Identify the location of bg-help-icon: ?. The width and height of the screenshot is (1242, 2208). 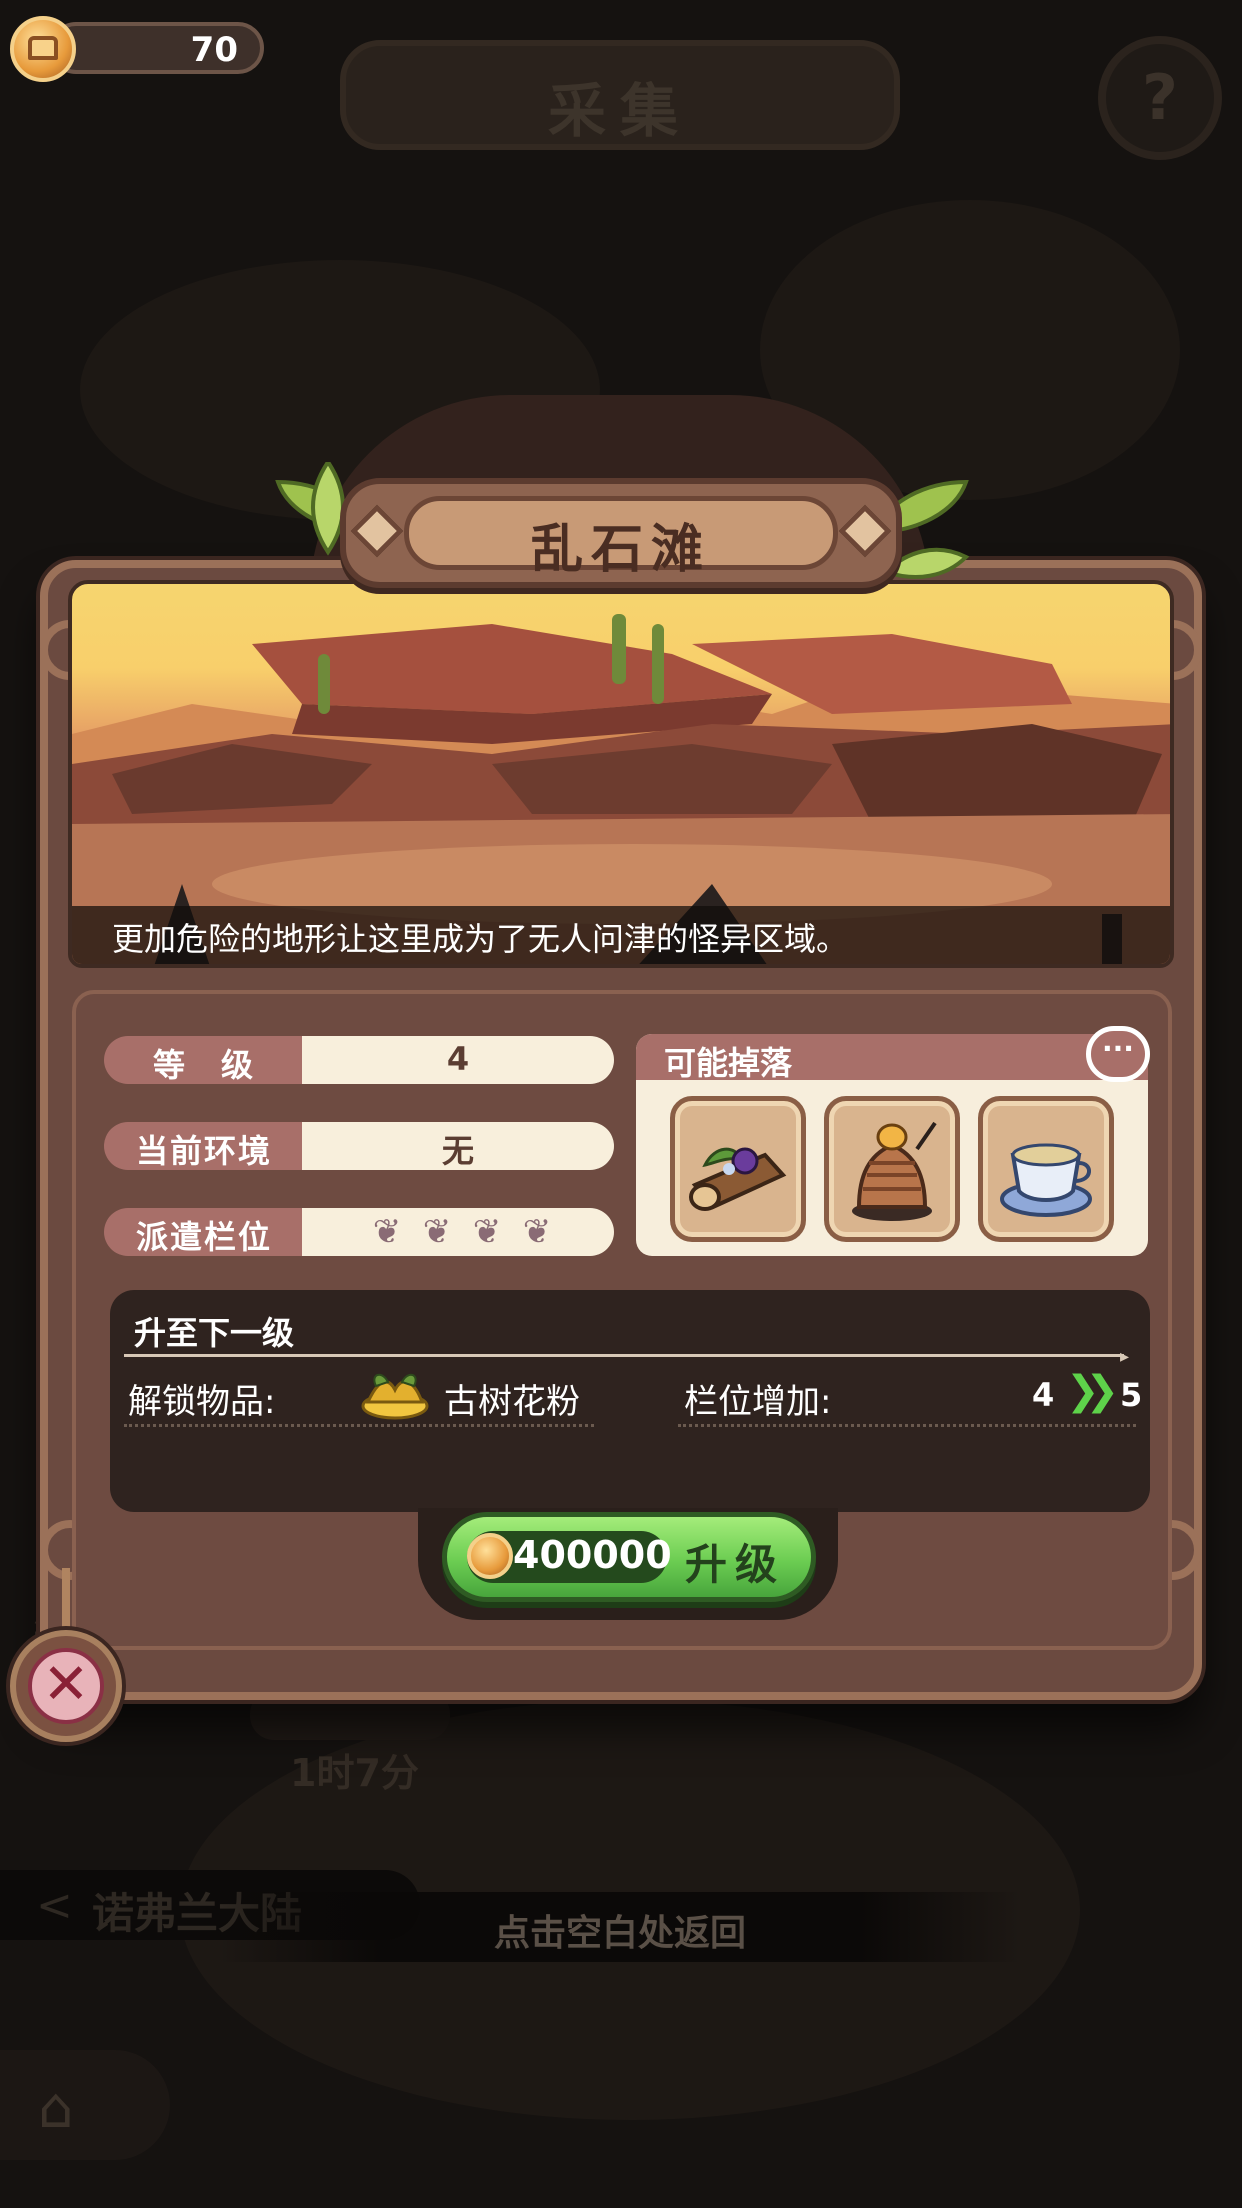
(1160, 98).